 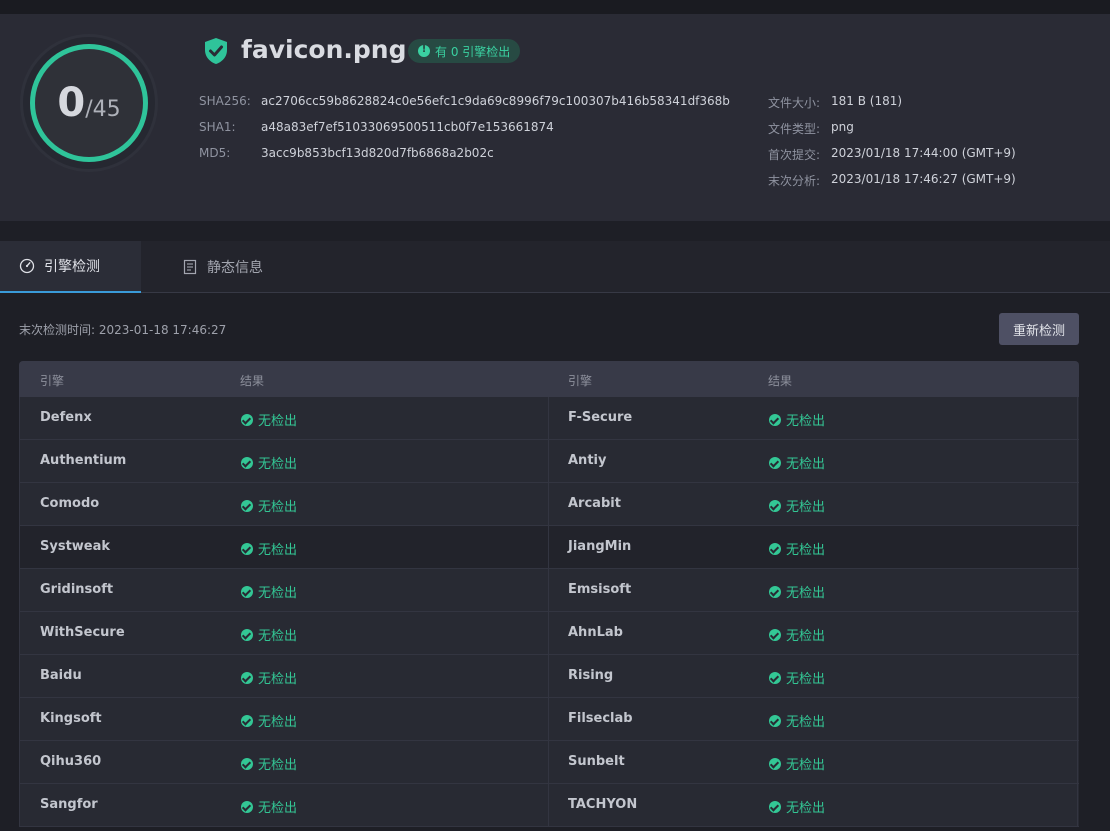 I want to click on engine-name: Emsisoft, so click(x=600, y=589).